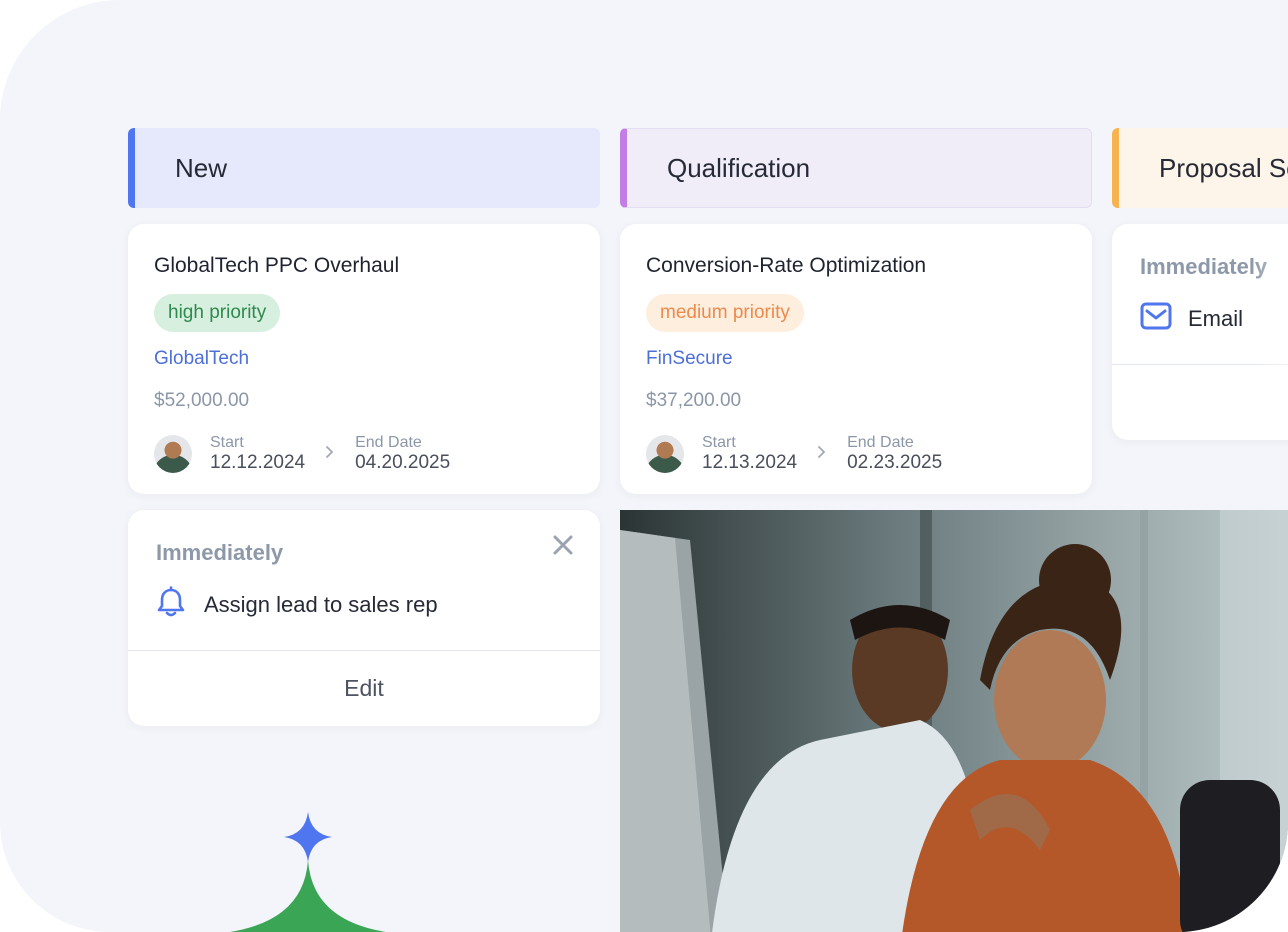  I want to click on end-date-block: End Date 04.20.2025, so click(402, 454).